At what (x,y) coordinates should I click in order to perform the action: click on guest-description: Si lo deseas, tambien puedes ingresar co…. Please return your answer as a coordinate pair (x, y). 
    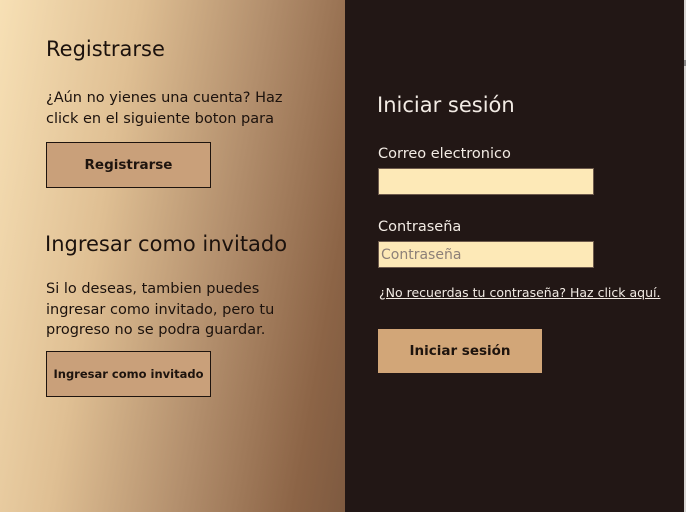
    Looking at the image, I should click on (160, 309).